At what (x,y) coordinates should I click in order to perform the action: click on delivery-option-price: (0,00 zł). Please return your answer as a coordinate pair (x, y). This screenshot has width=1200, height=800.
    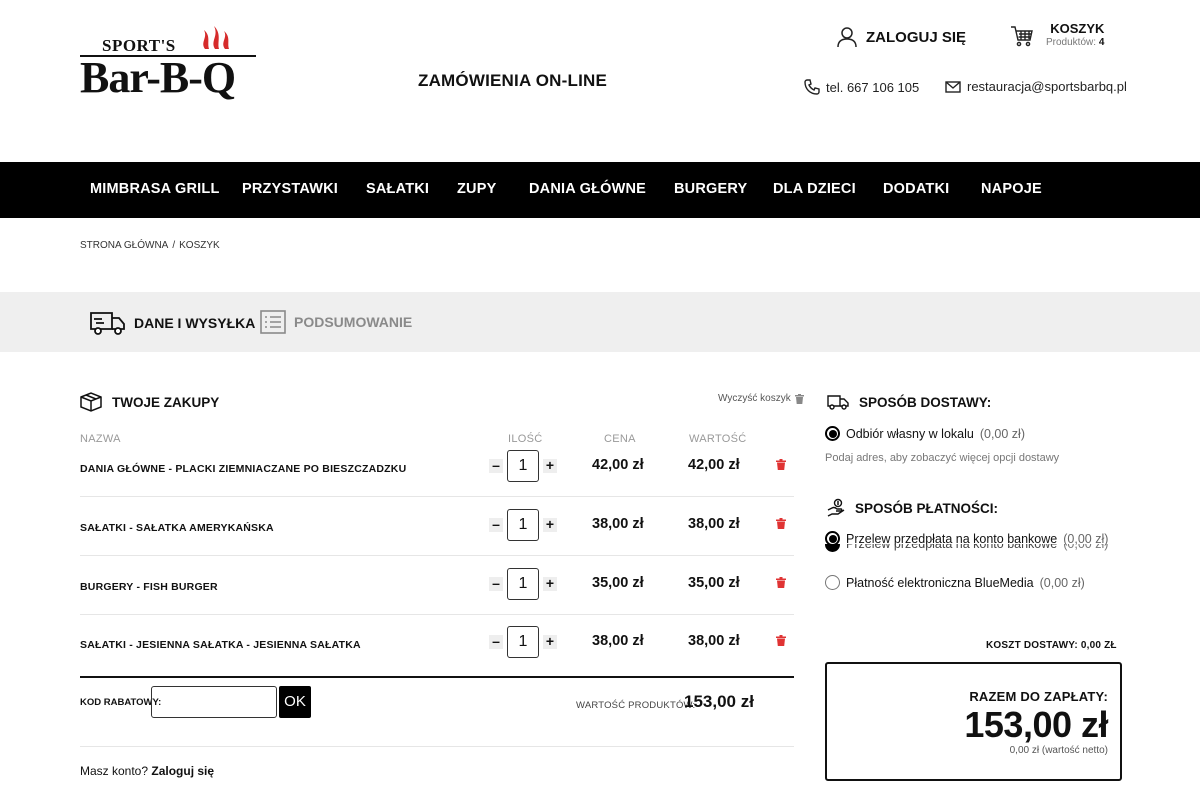
    Looking at the image, I should click on (1002, 433).